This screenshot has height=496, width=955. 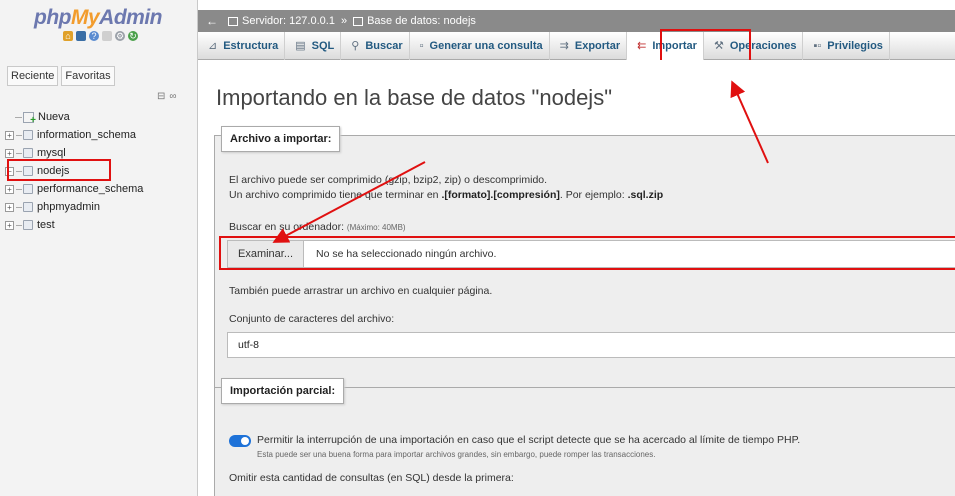 I want to click on section-legend: Importación parcial:, so click(x=283, y=391).